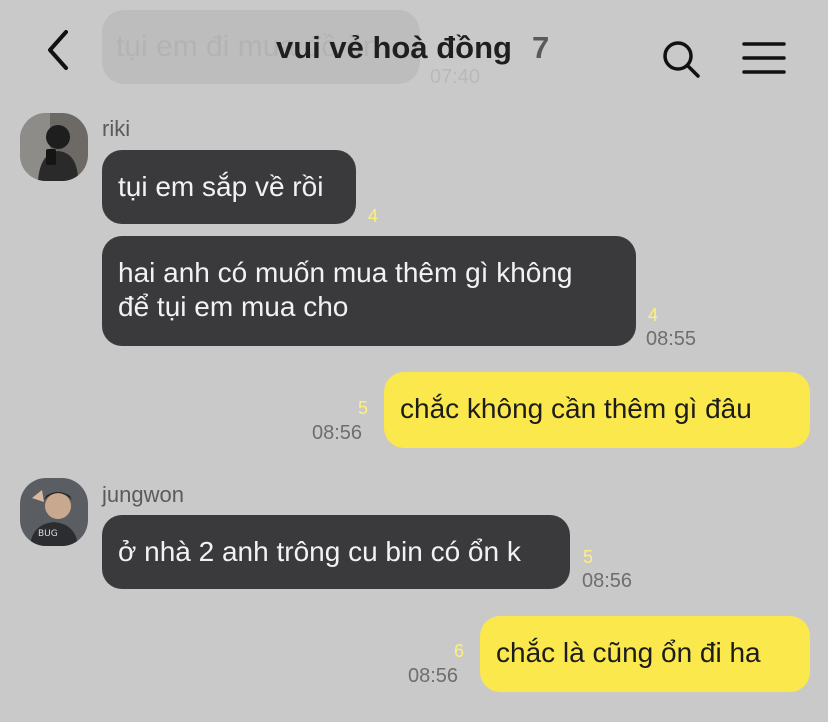 This screenshot has height=722, width=828. Describe the element at coordinates (221, 186) in the screenshot. I see `message-text: tụi em sắp về rồi` at that location.